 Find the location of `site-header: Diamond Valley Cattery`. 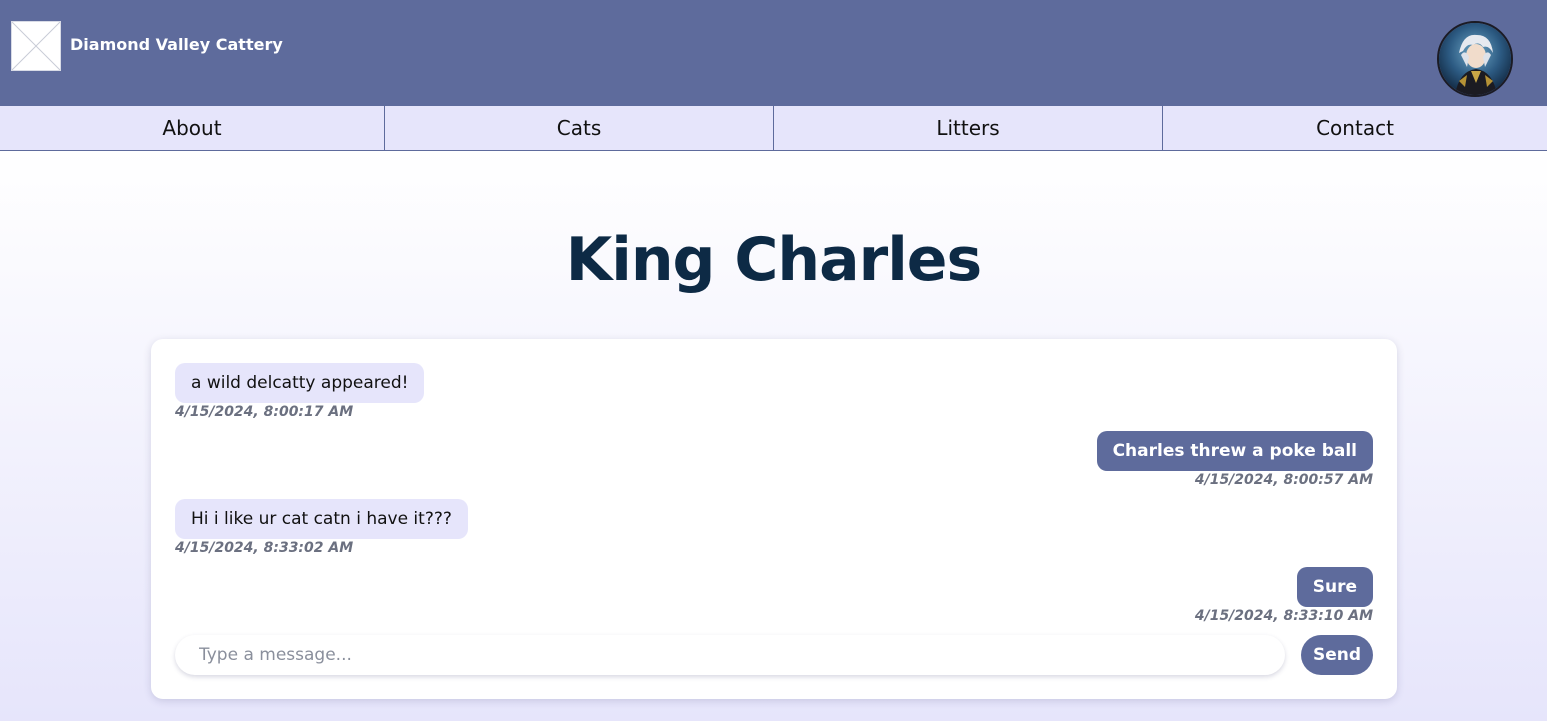

site-header: Diamond Valley Cattery is located at coordinates (773, 53).